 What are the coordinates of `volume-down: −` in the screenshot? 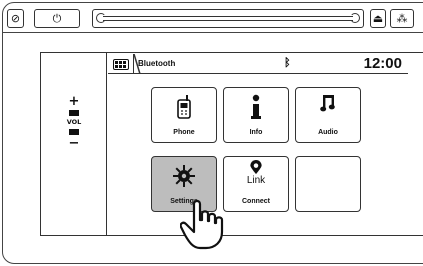 It's located at (74, 143).